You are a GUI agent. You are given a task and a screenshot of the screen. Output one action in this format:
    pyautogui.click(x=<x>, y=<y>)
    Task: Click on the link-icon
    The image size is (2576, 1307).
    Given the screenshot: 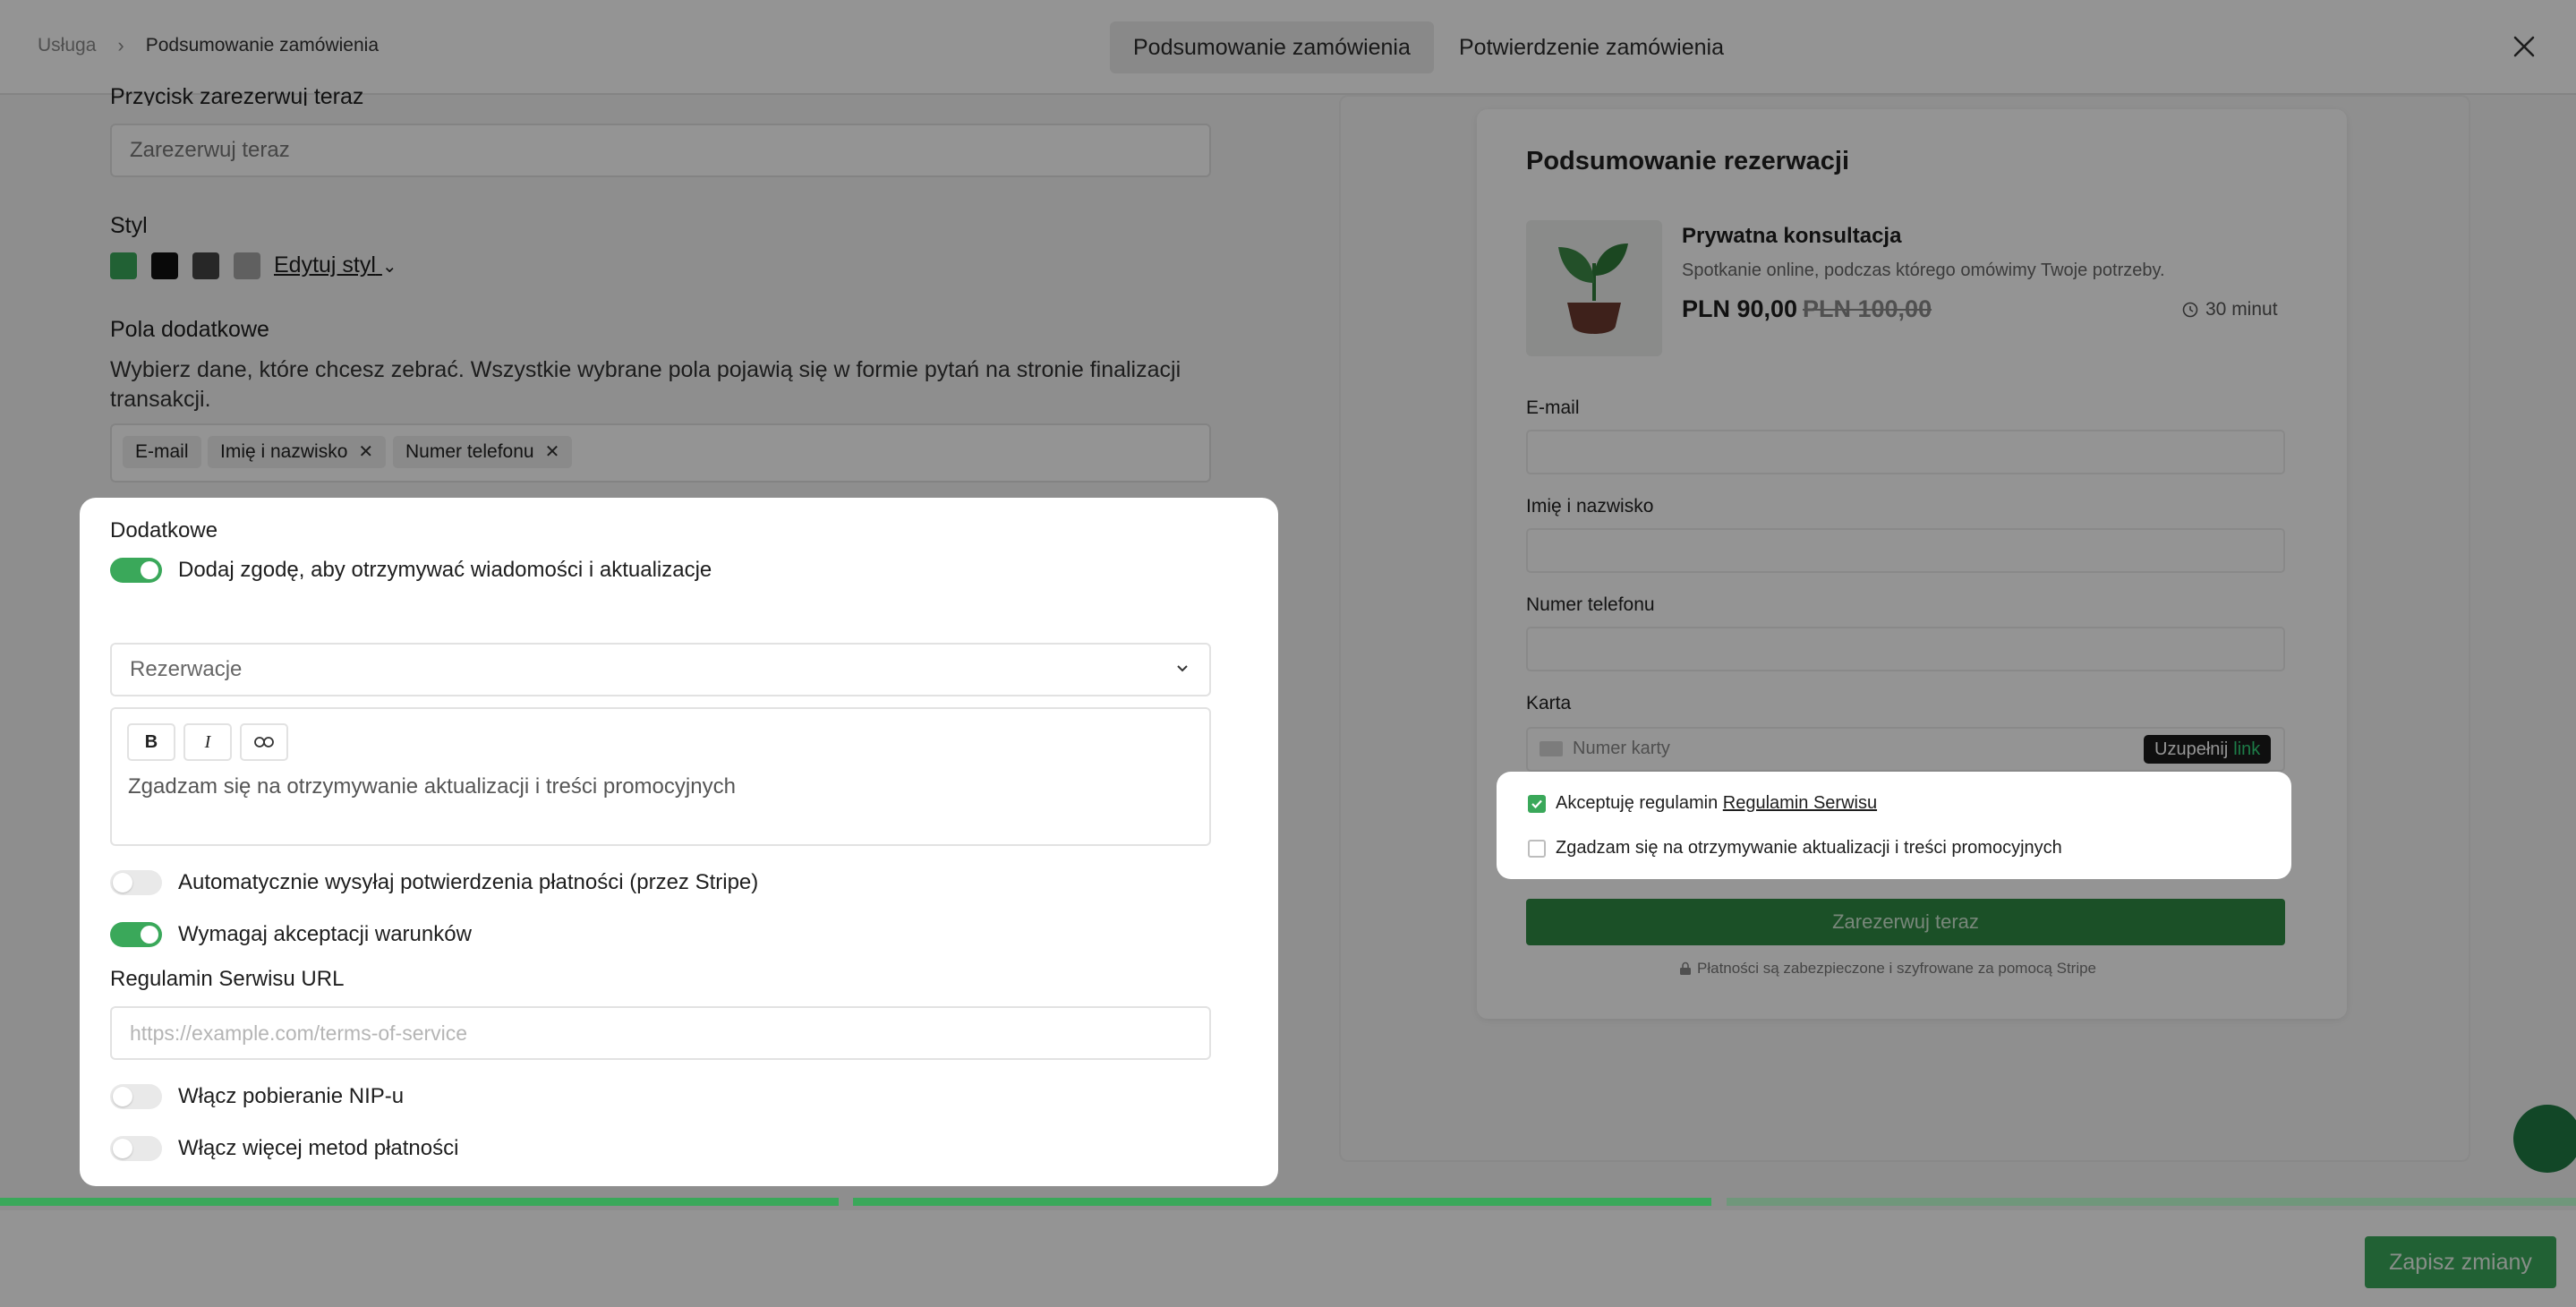 What is the action you would take?
    pyautogui.click(x=264, y=742)
    